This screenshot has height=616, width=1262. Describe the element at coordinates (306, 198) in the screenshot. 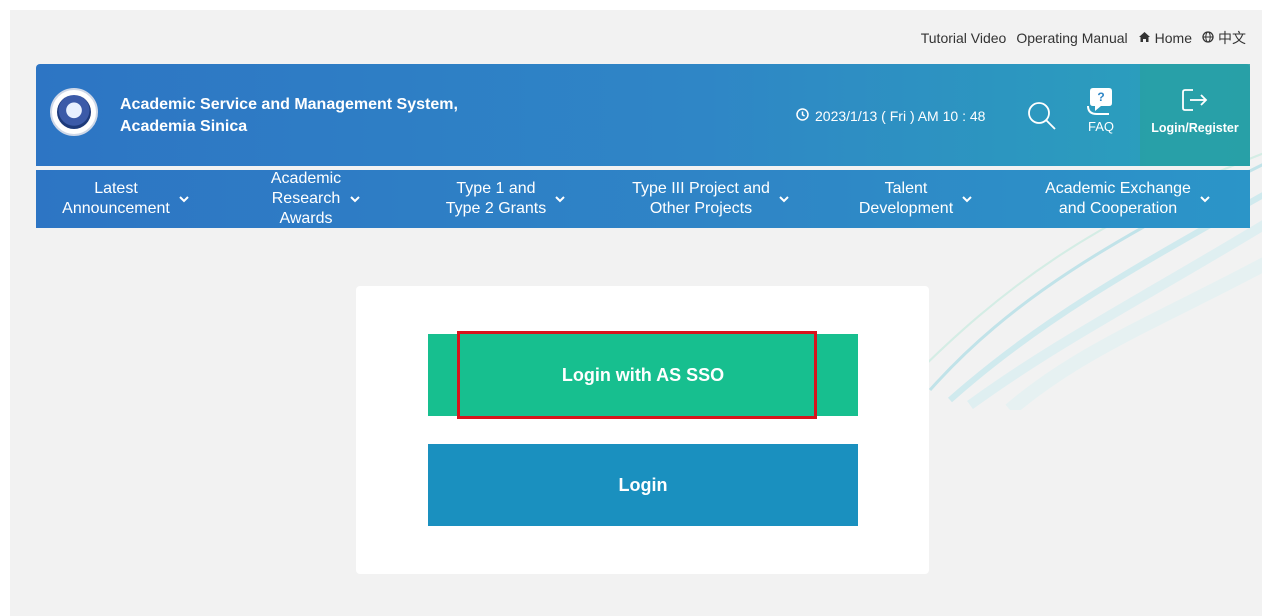

I see `nav-item-label: Academic Research Awards` at that location.